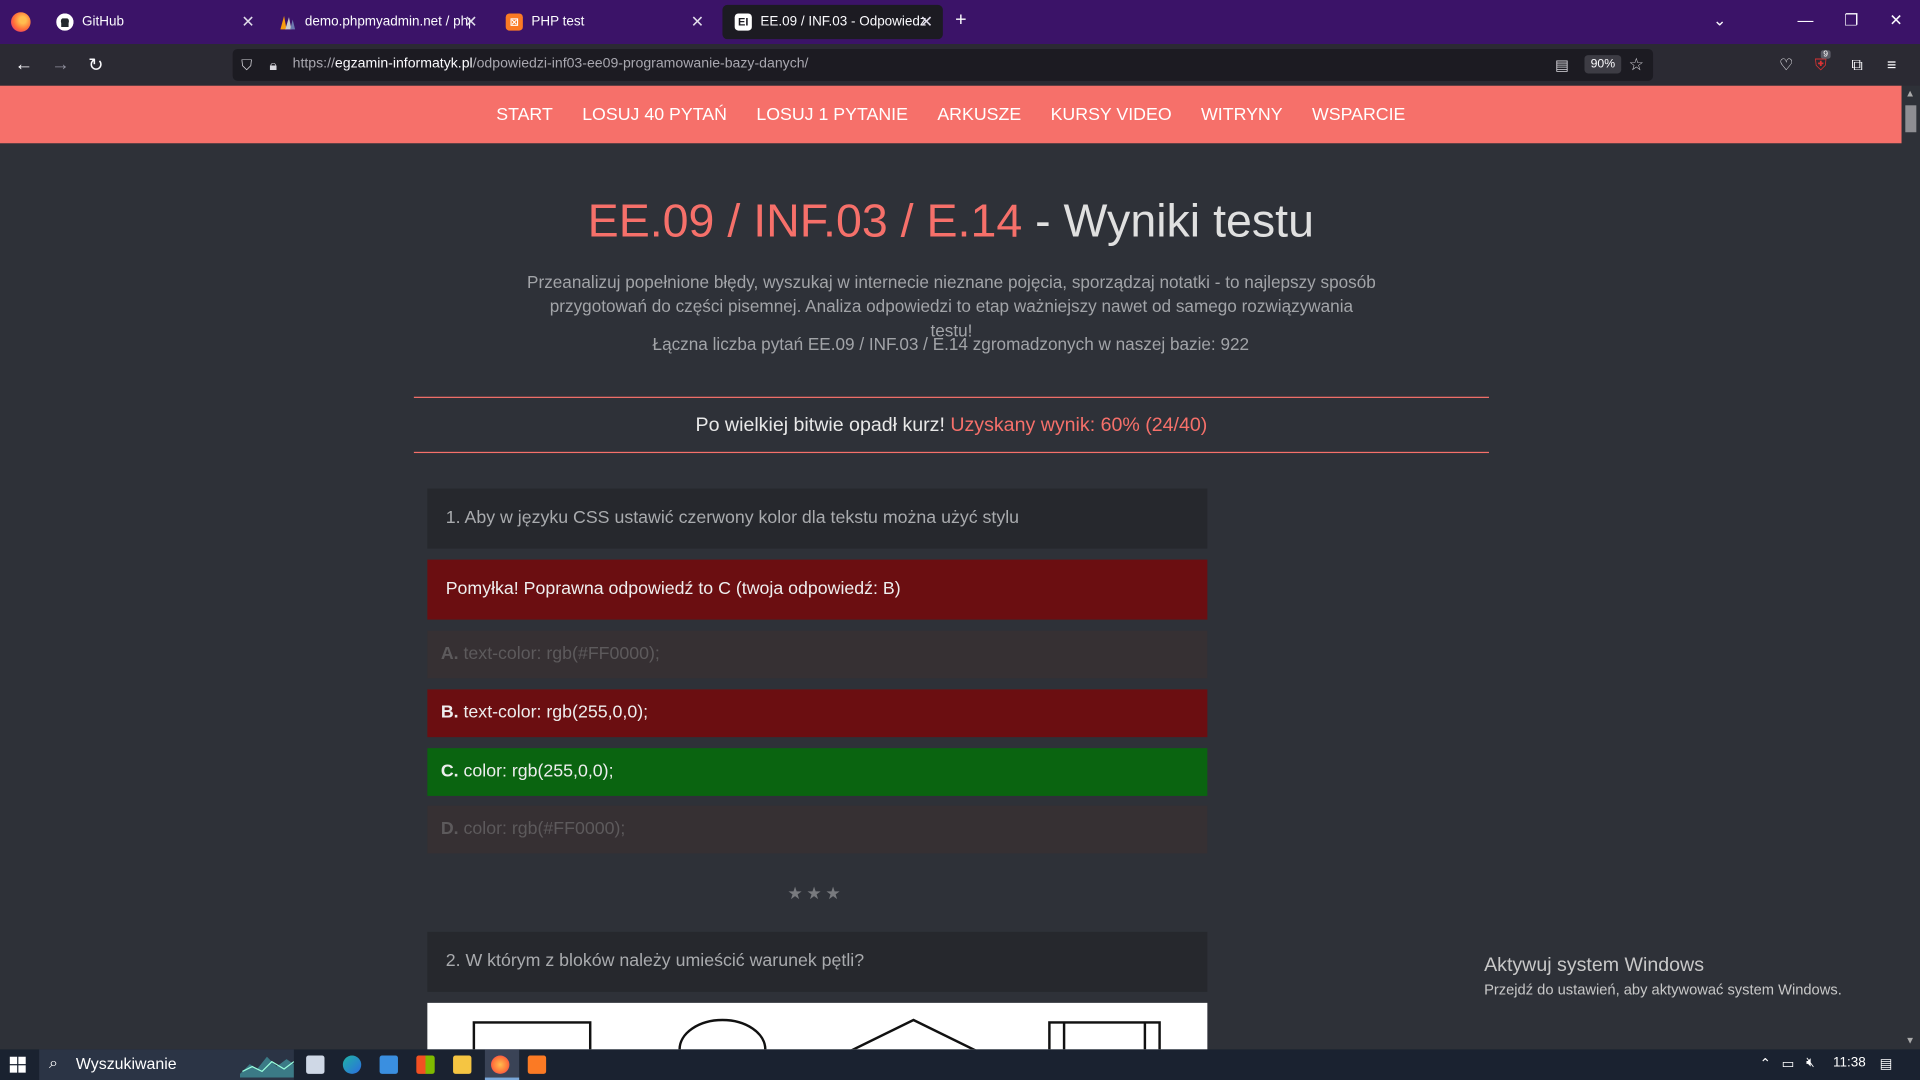 Image resolution: width=1920 pixels, height=1080 pixels. Describe the element at coordinates (267, 1067) in the screenshot. I see `search-highlight-image` at that location.